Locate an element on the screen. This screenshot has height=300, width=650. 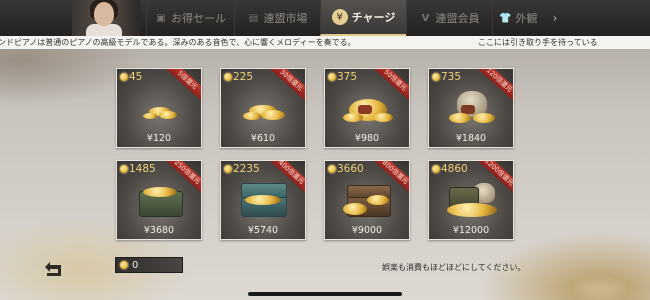
back-button is located at coordinates (54, 269).